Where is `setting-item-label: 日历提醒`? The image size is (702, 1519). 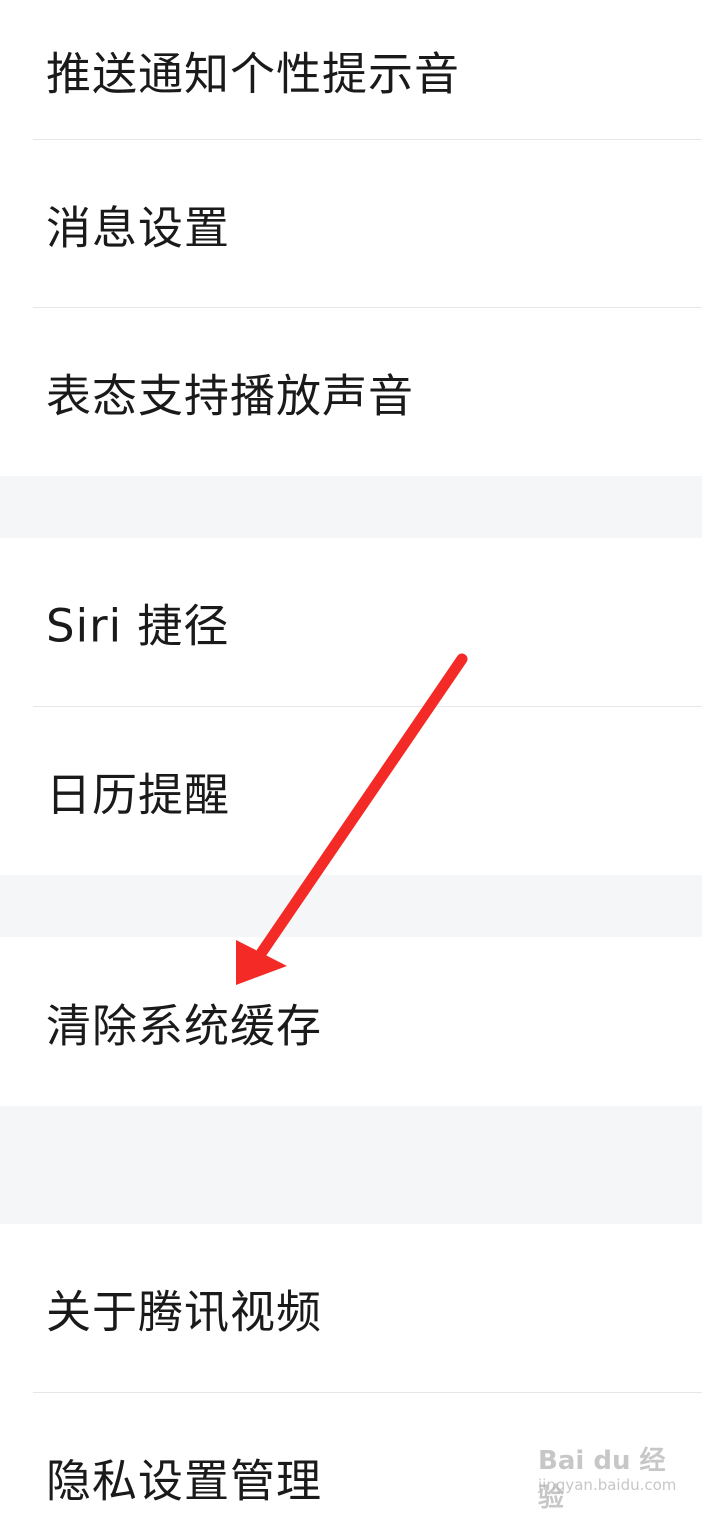
setting-item-label: 日历提醒 is located at coordinates (138, 795).